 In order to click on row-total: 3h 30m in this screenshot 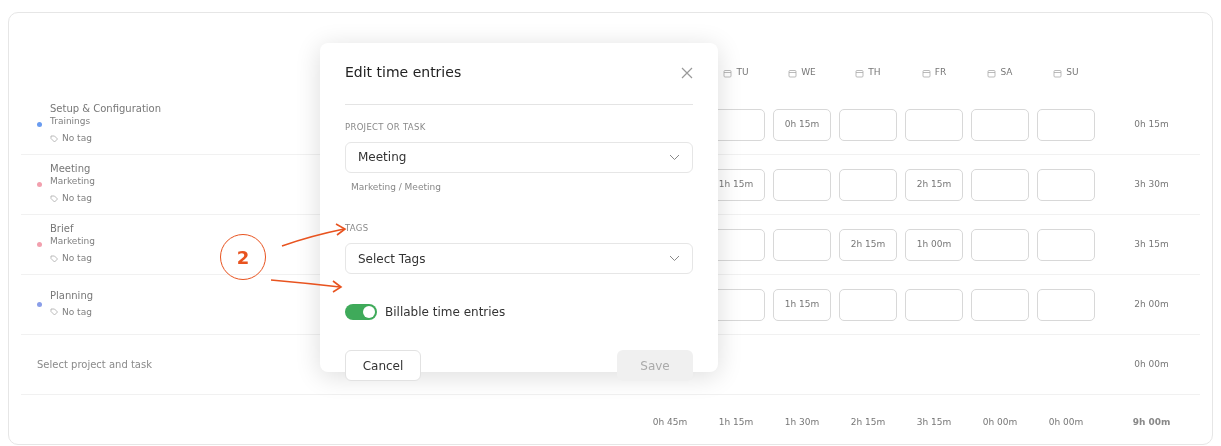, I will do `click(1151, 184)`.